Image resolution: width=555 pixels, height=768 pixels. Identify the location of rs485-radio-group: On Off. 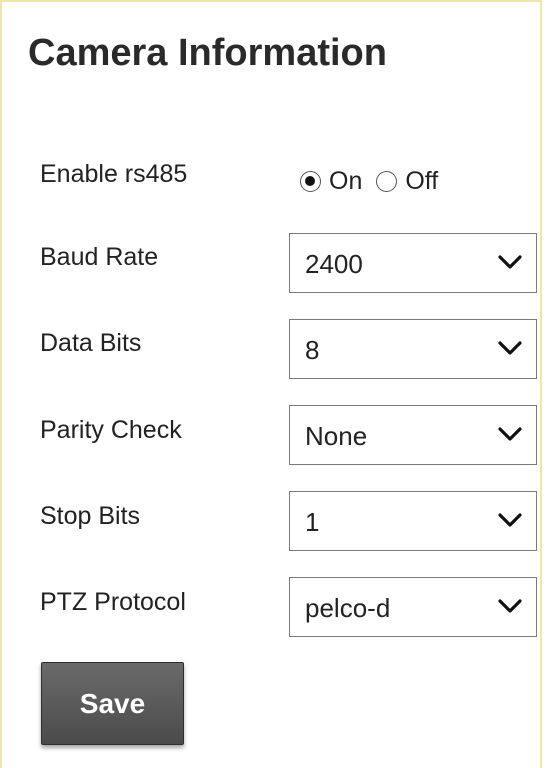
(376, 181).